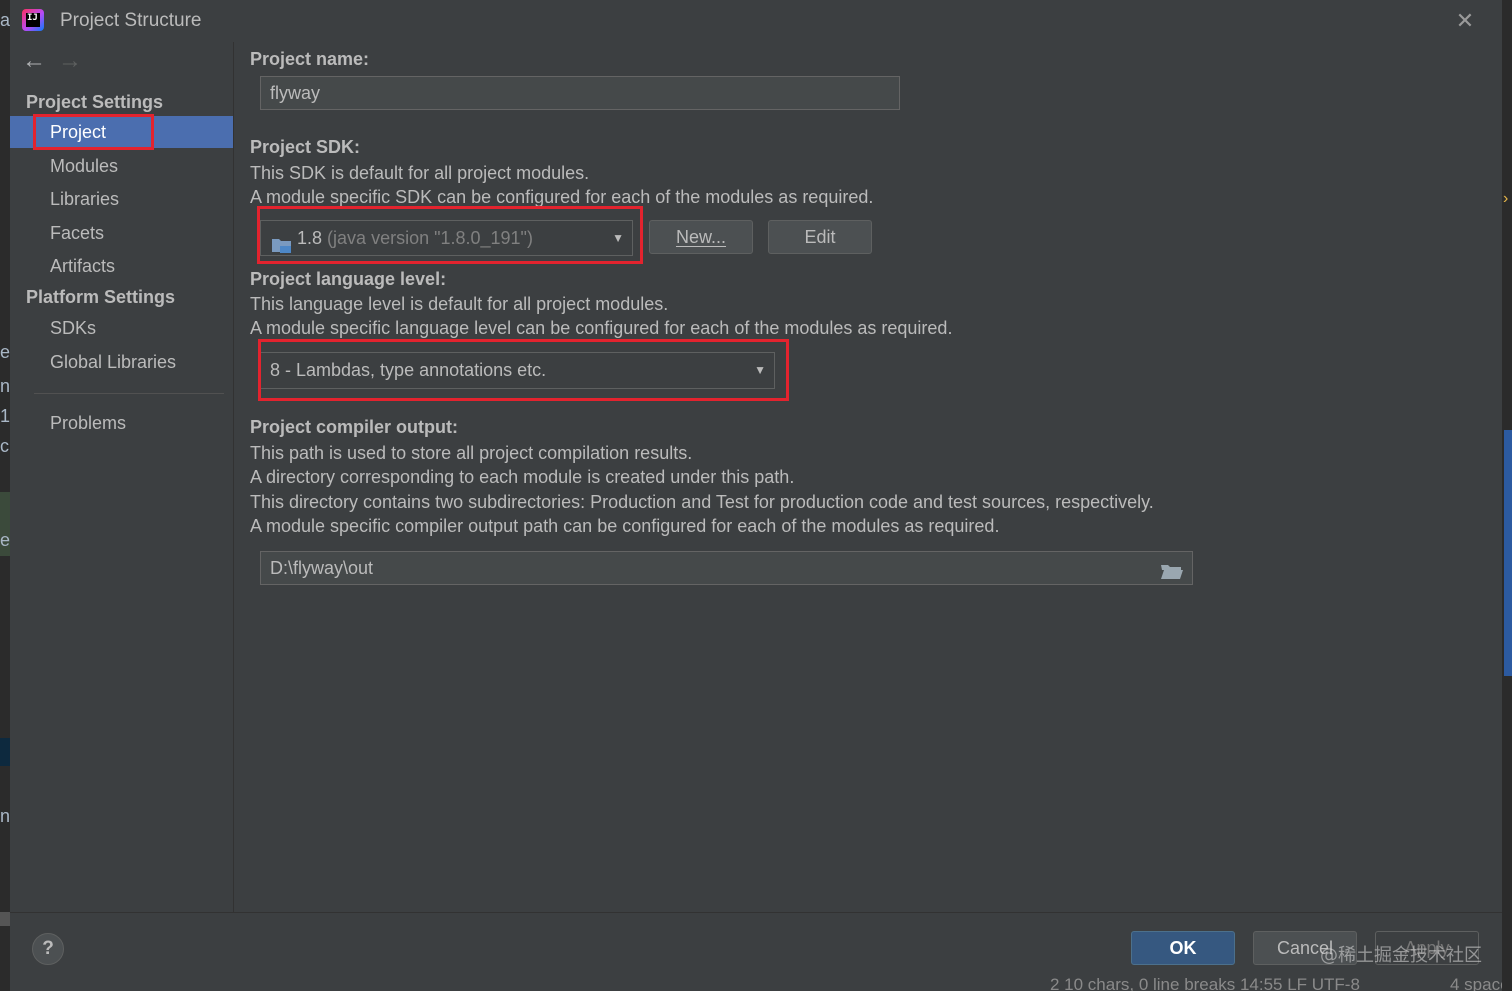  I want to click on project-settings-header: Project Settings, so click(95, 102).